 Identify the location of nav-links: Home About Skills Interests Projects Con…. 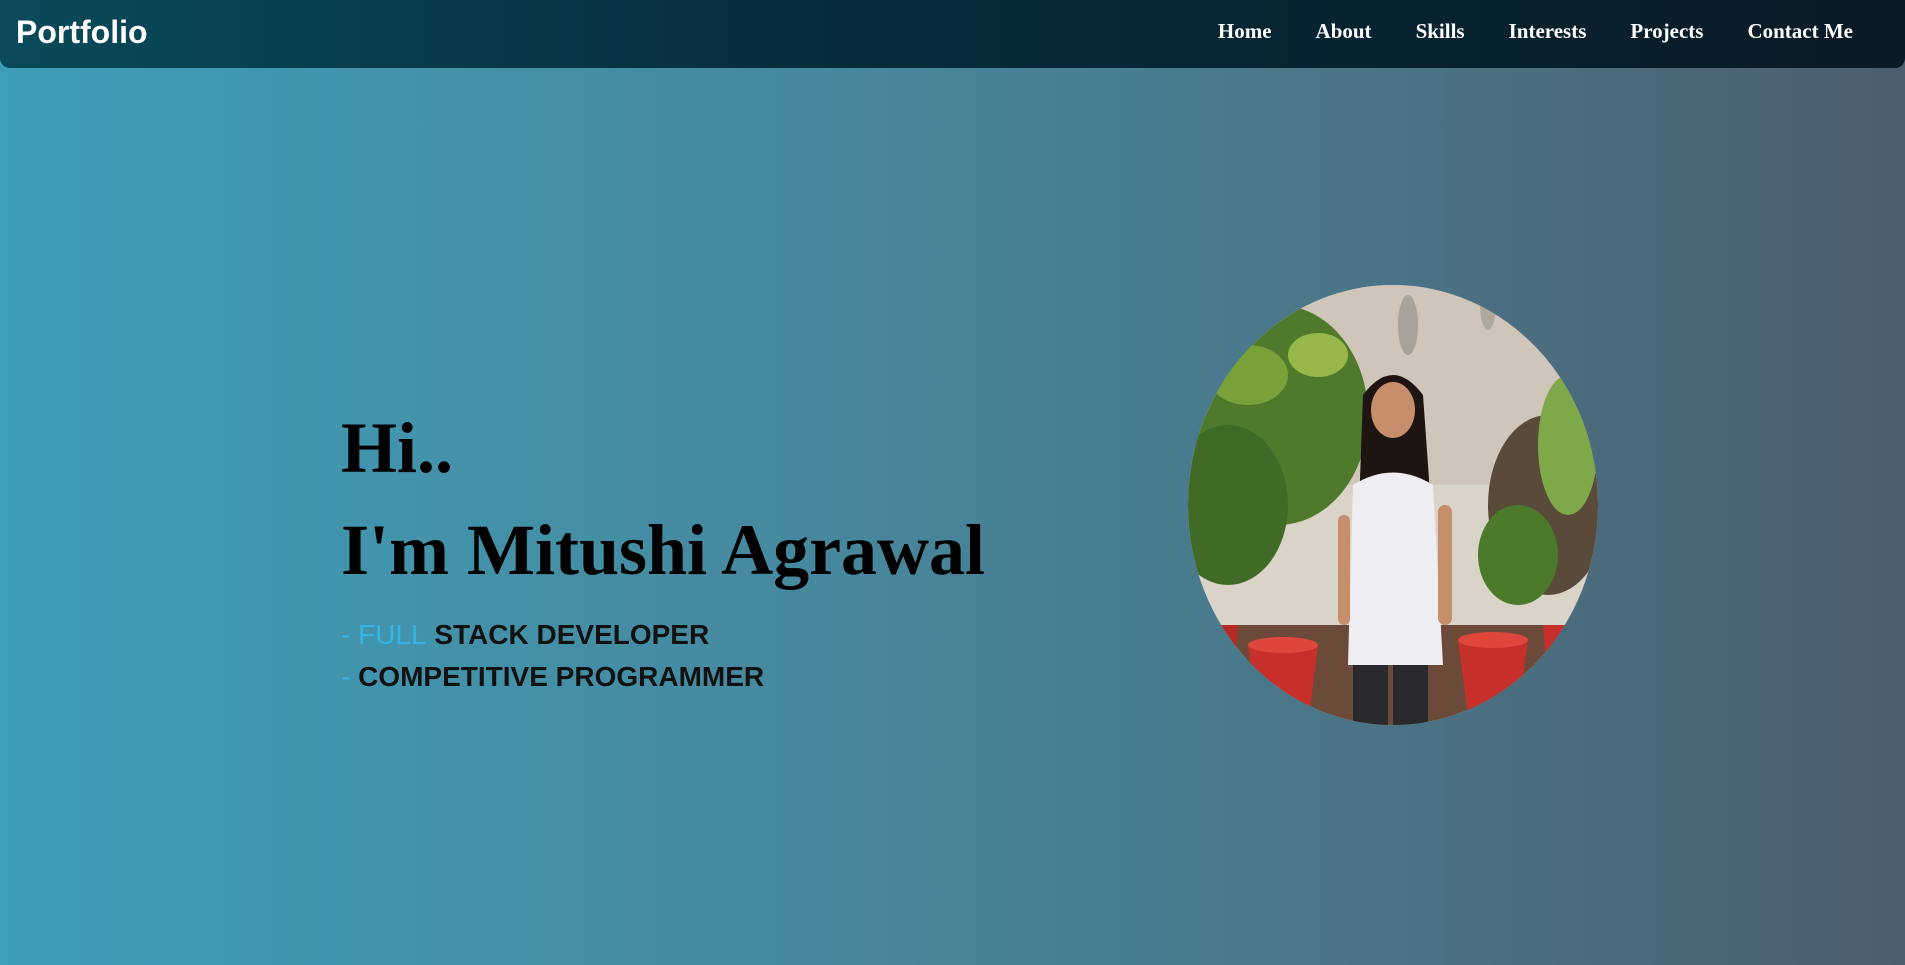
(1535, 31).